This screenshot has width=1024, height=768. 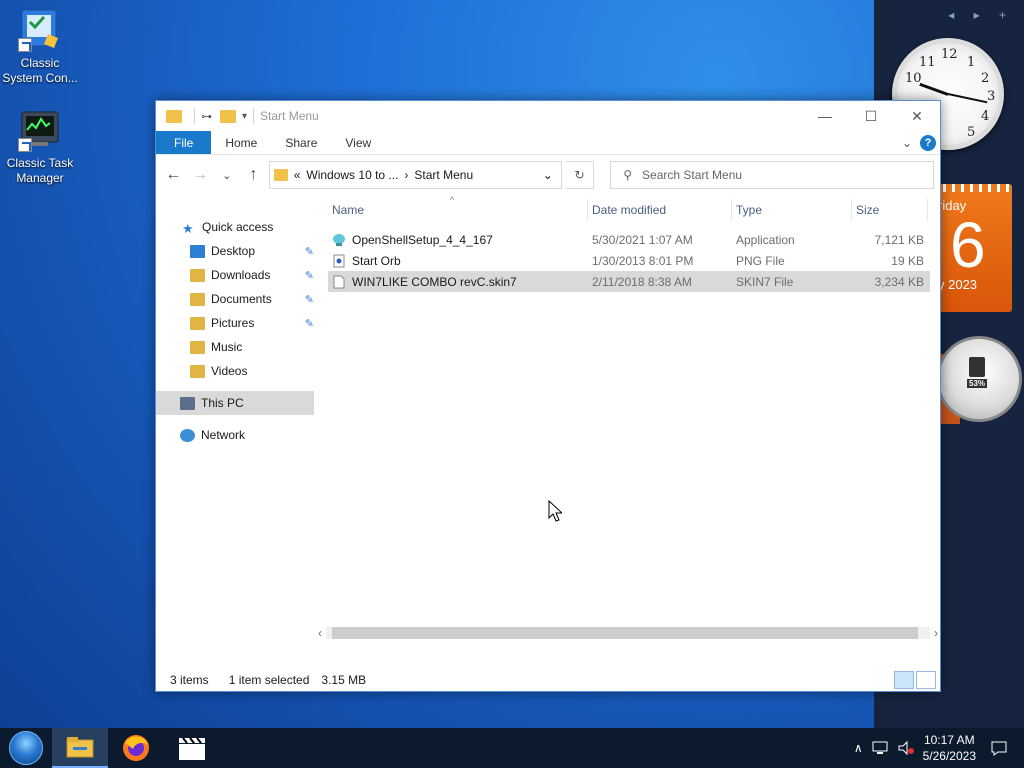 I want to click on firefox-icon, so click(x=136, y=748).